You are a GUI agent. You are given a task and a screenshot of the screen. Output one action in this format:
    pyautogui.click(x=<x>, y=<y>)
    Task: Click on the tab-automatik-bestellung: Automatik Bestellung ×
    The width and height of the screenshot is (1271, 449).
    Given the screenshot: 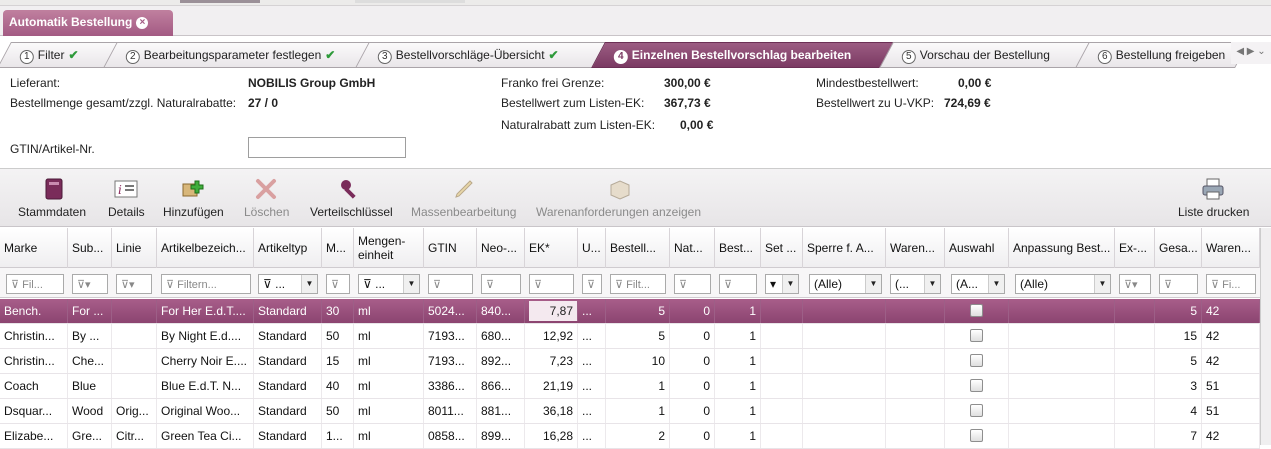 What is the action you would take?
    pyautogui.click(x=88, y=23)
    